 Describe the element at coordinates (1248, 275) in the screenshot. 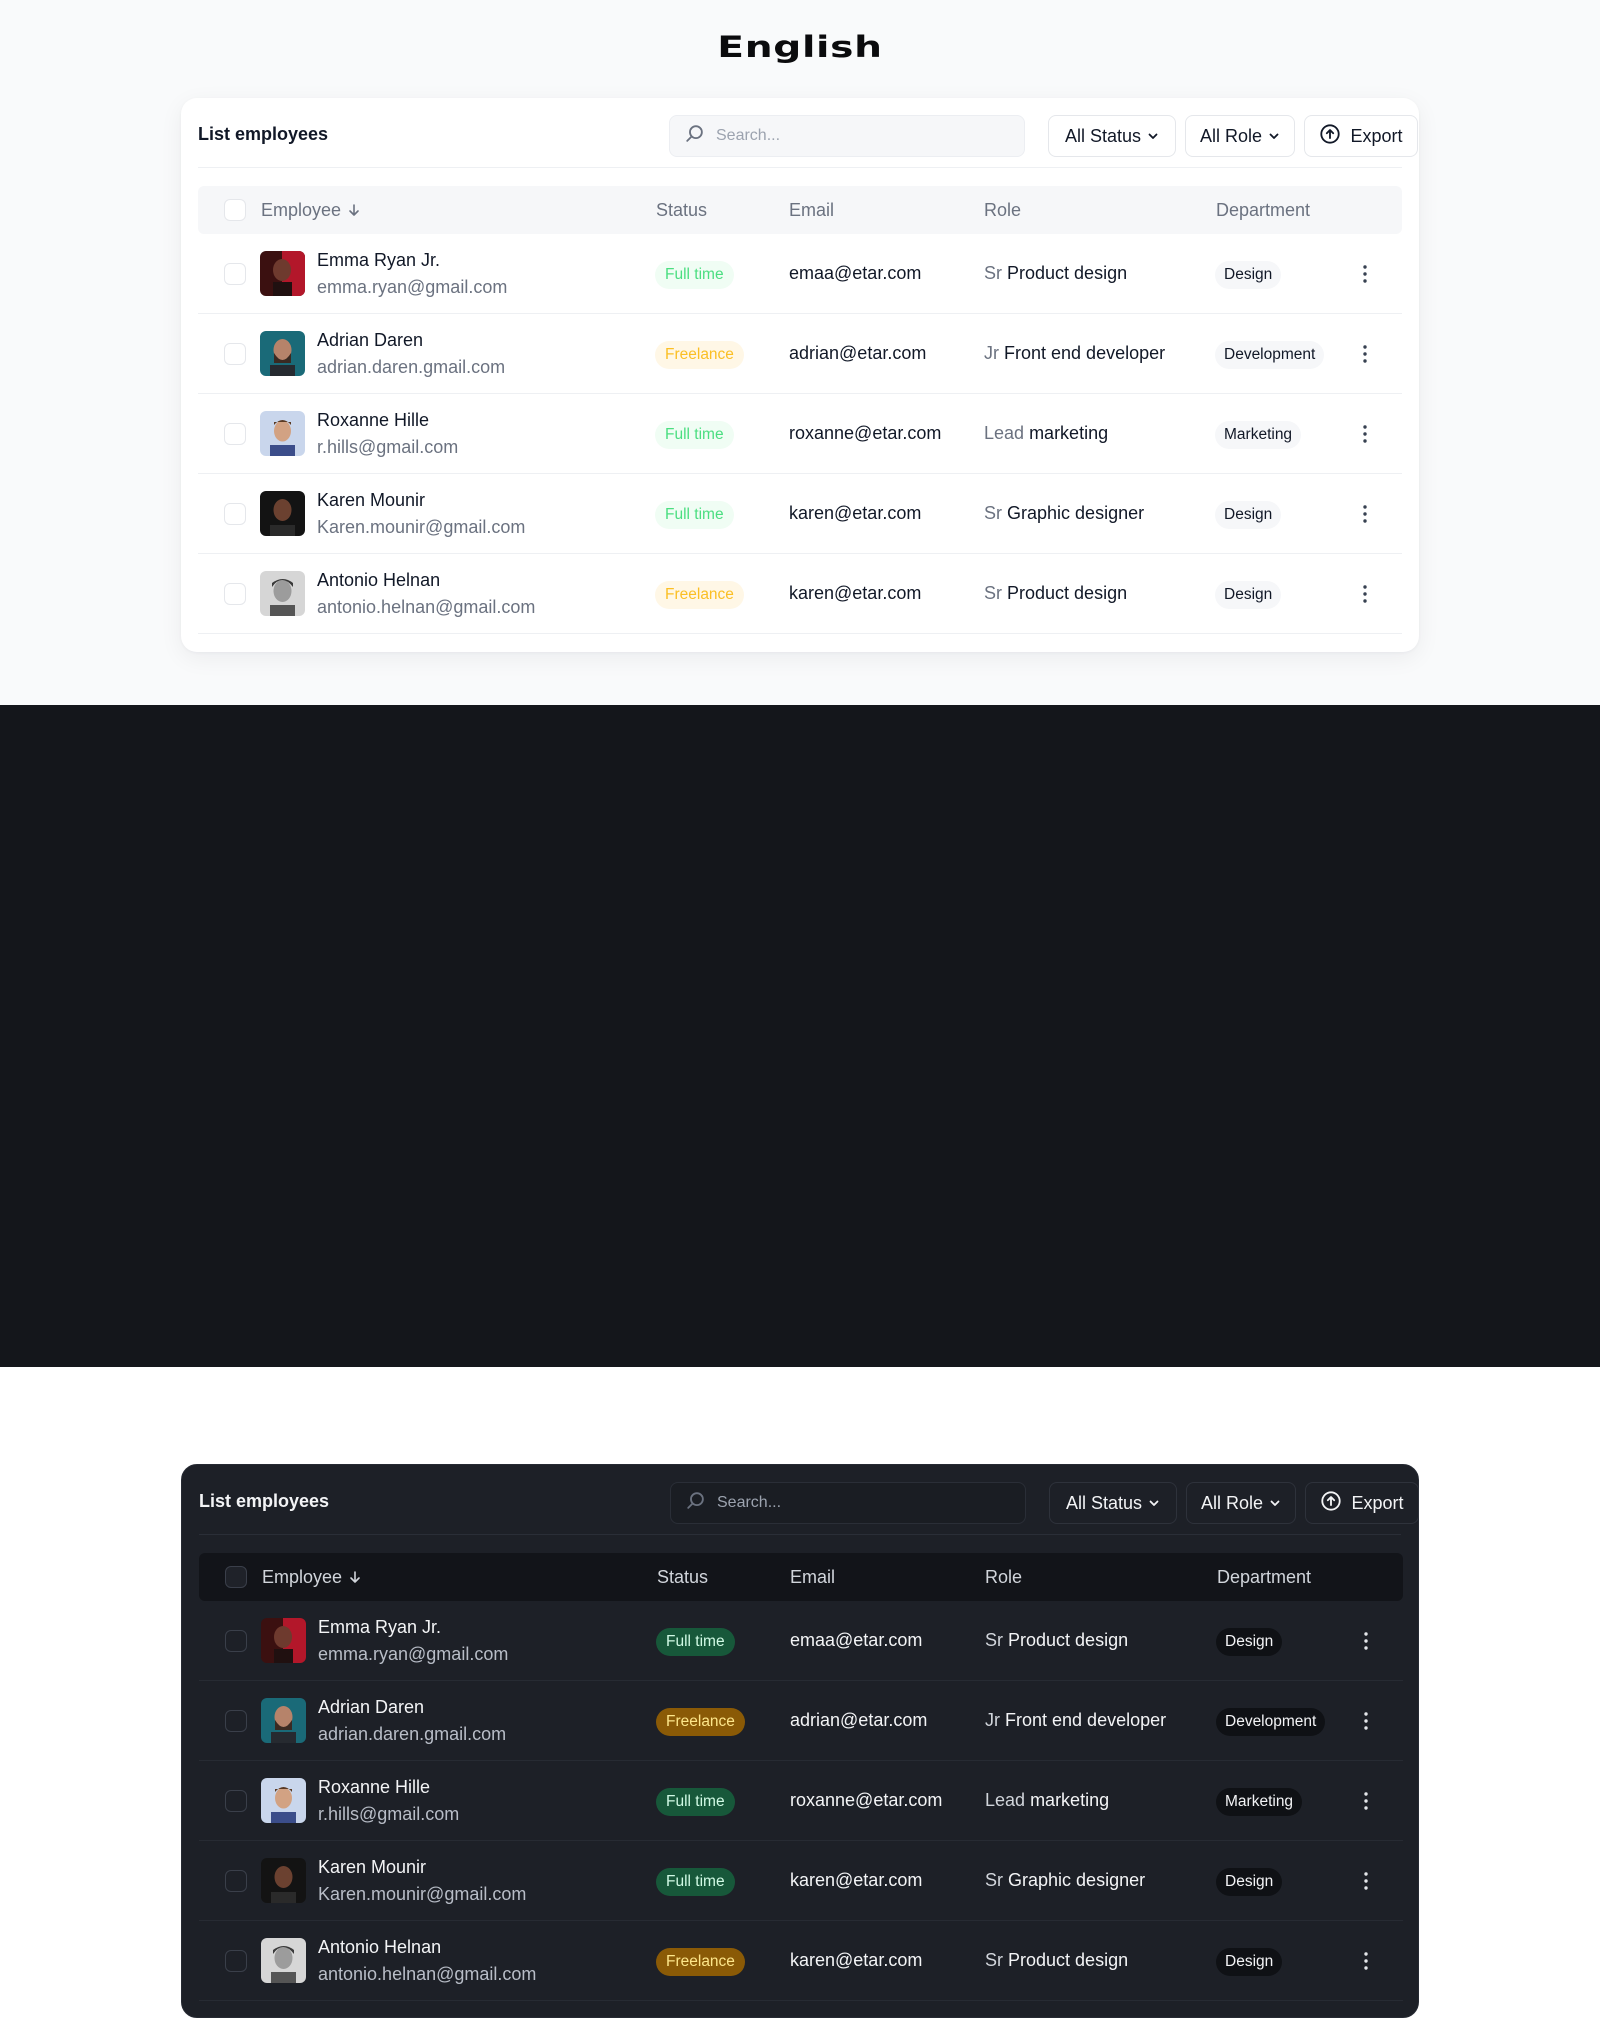

I see `department-badge: Design` at that location.